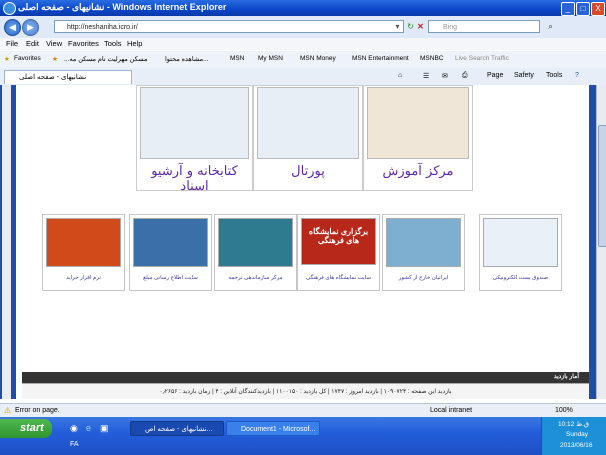 The height and width of the screenshot is (455, 606). Describe the element at coordinates (420, 26) in the screenshot. I see `stop-icon: ✕` at that location.